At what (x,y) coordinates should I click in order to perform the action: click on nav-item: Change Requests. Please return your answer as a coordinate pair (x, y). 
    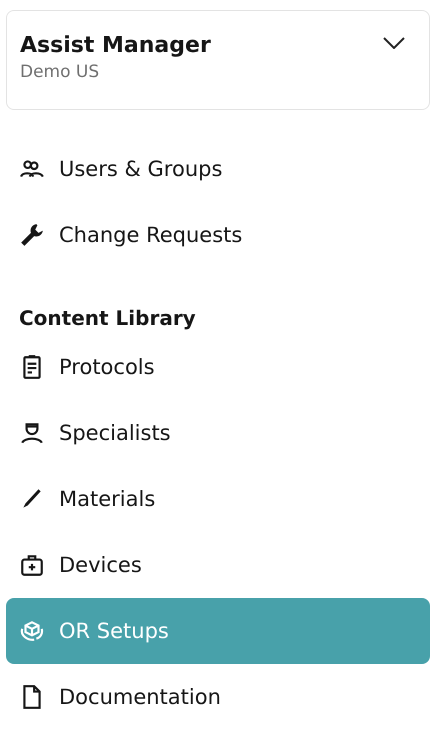
    Looking at the image, I should click on (218, 235).